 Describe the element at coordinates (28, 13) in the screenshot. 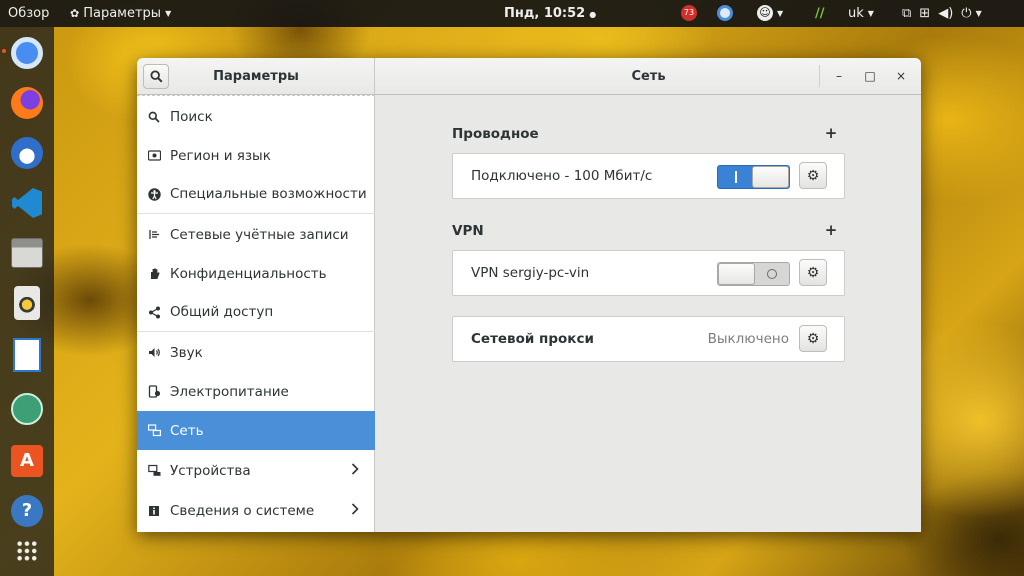

I see `activities-button: Обзор` at that location.